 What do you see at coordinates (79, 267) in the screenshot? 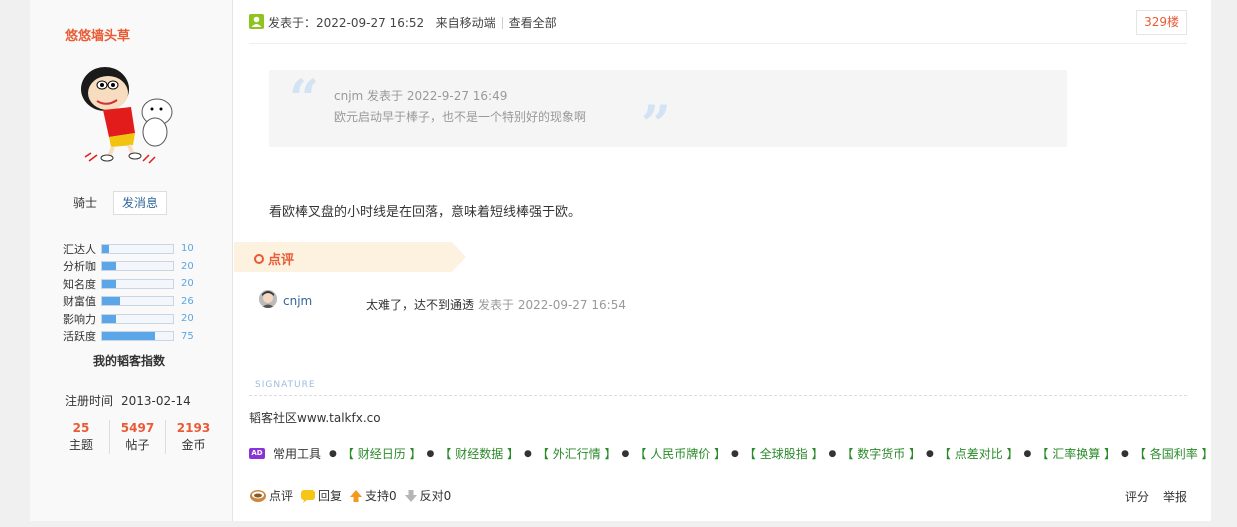
I see `stat-label: 分析咖` at bounding box center [79, 267].